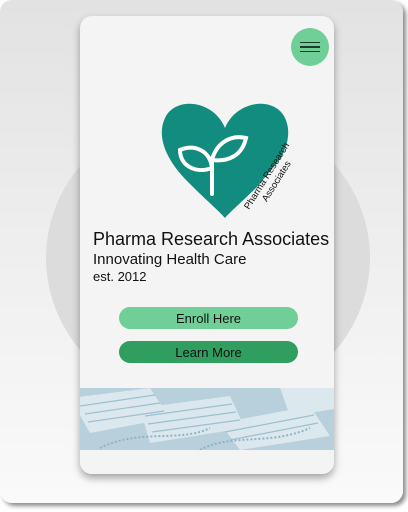  I want to click on screen-footer, so click(207, 462).